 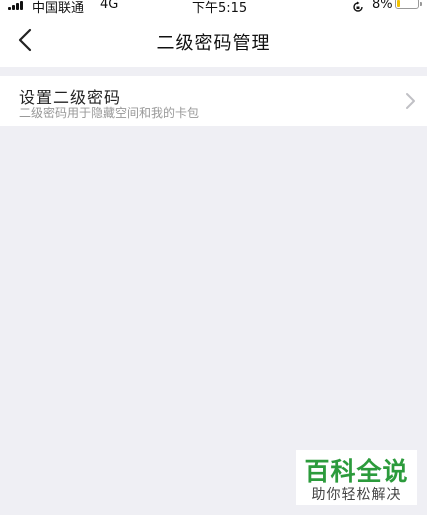 What do you see at coordinates (382, 6) in the screenshot?
I see `battery-percent: 8%` at bounding box center [382, 6].